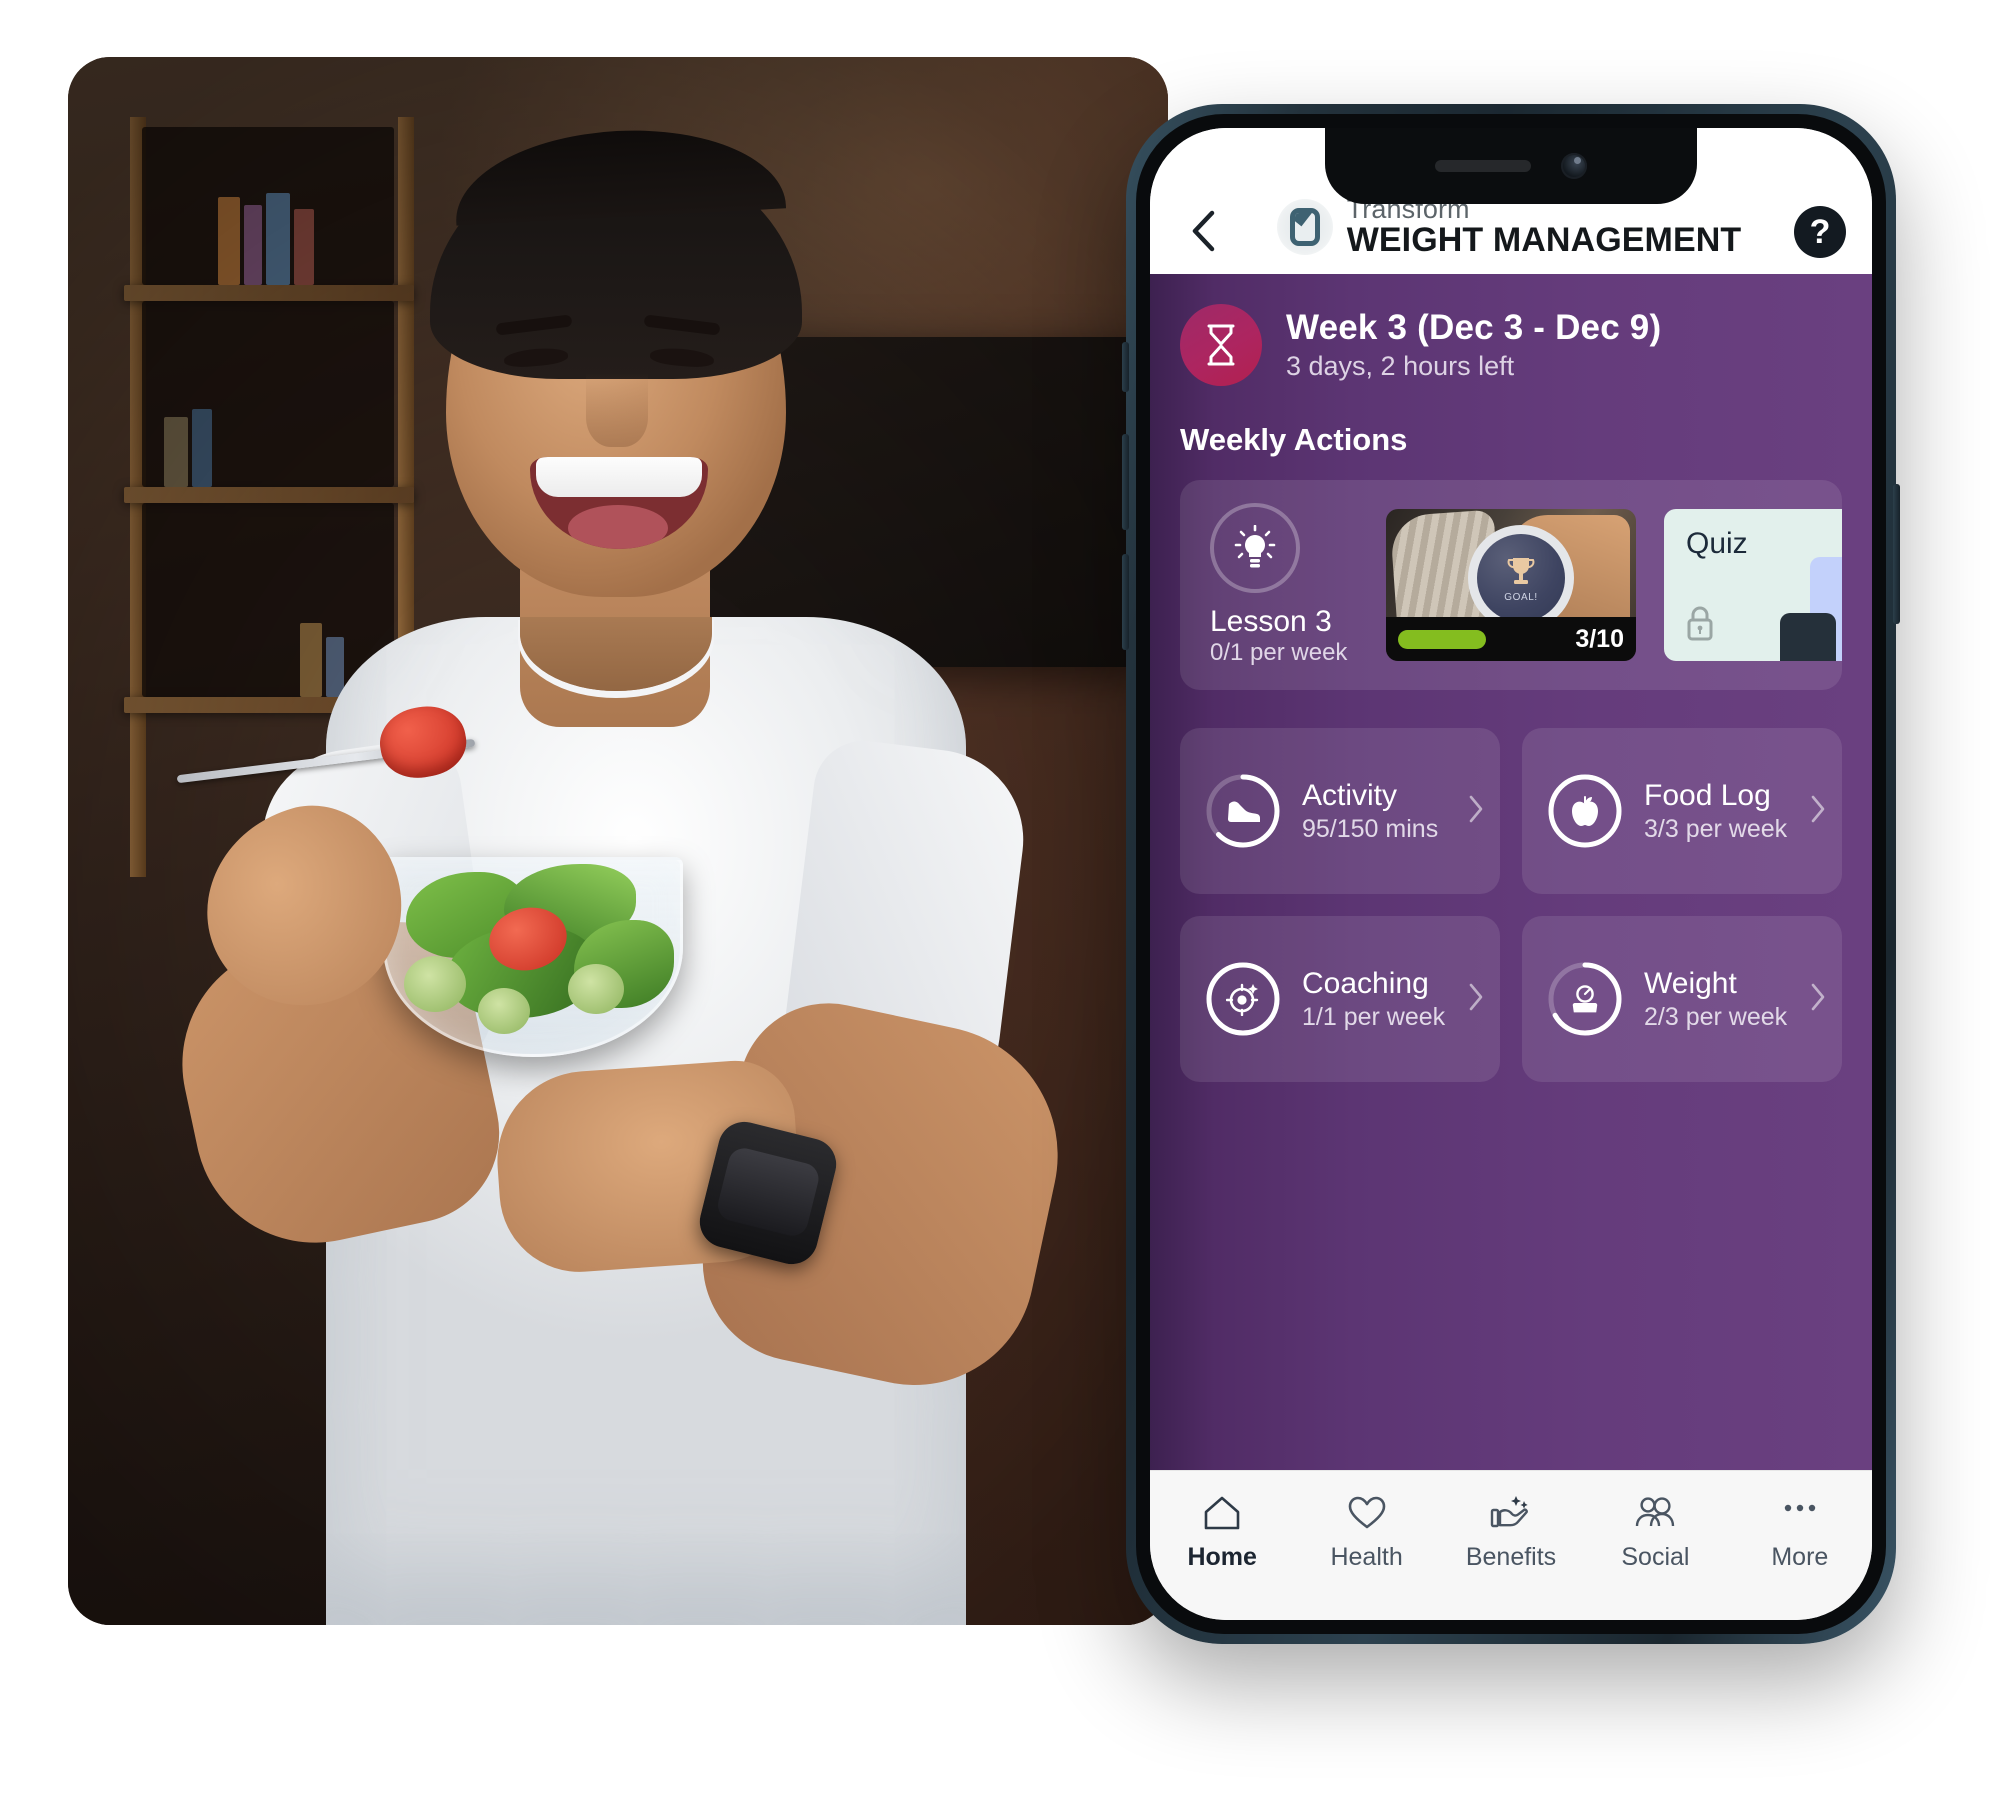  I want to click on lesson-title: Lesson 3, so click(1271, 622).